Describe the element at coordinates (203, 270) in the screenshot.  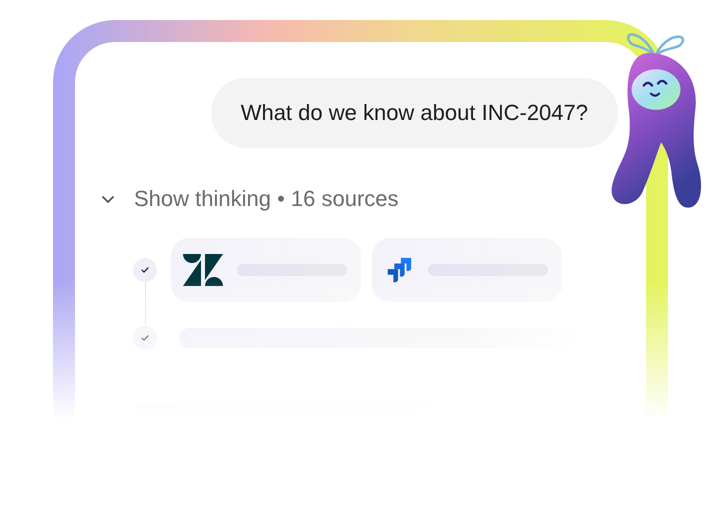
I see `logo-icon` at that location.